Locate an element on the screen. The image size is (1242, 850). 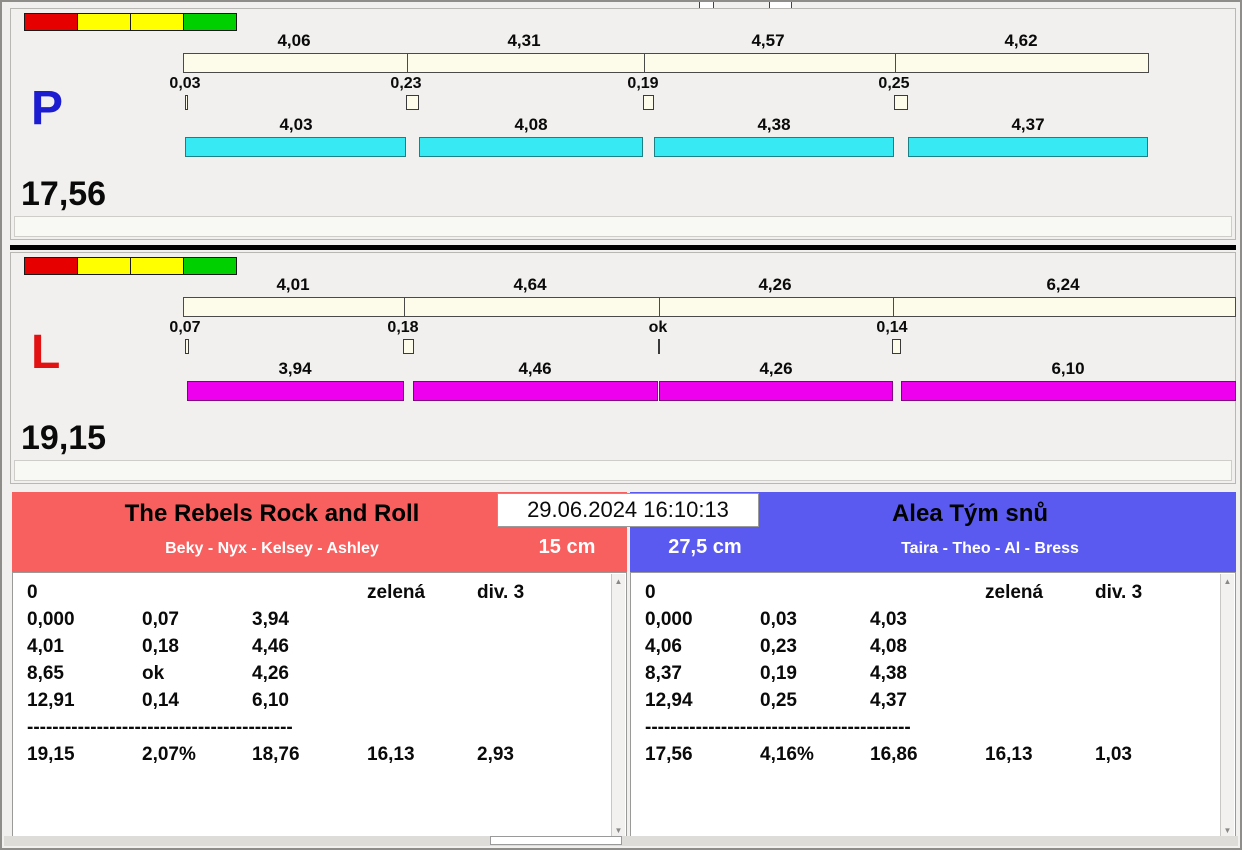
split-time-label: 4,31 is located at coordinates (524, 40).